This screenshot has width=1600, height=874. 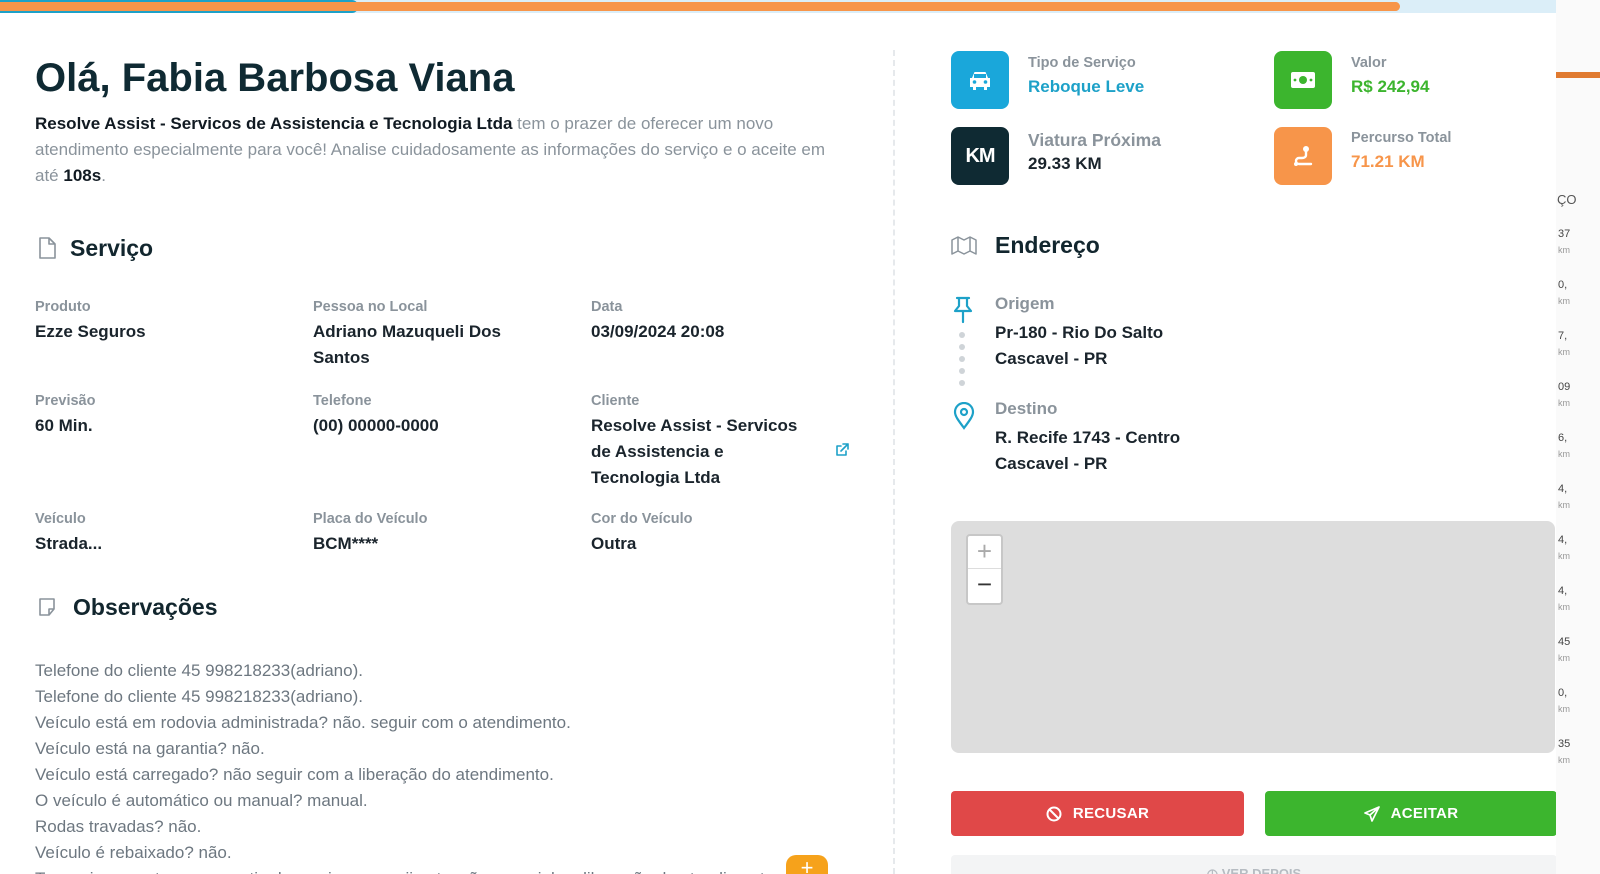 I want to click on field-vehicle-color: Cor do Veículo Outra, so click(x=721, y=533).